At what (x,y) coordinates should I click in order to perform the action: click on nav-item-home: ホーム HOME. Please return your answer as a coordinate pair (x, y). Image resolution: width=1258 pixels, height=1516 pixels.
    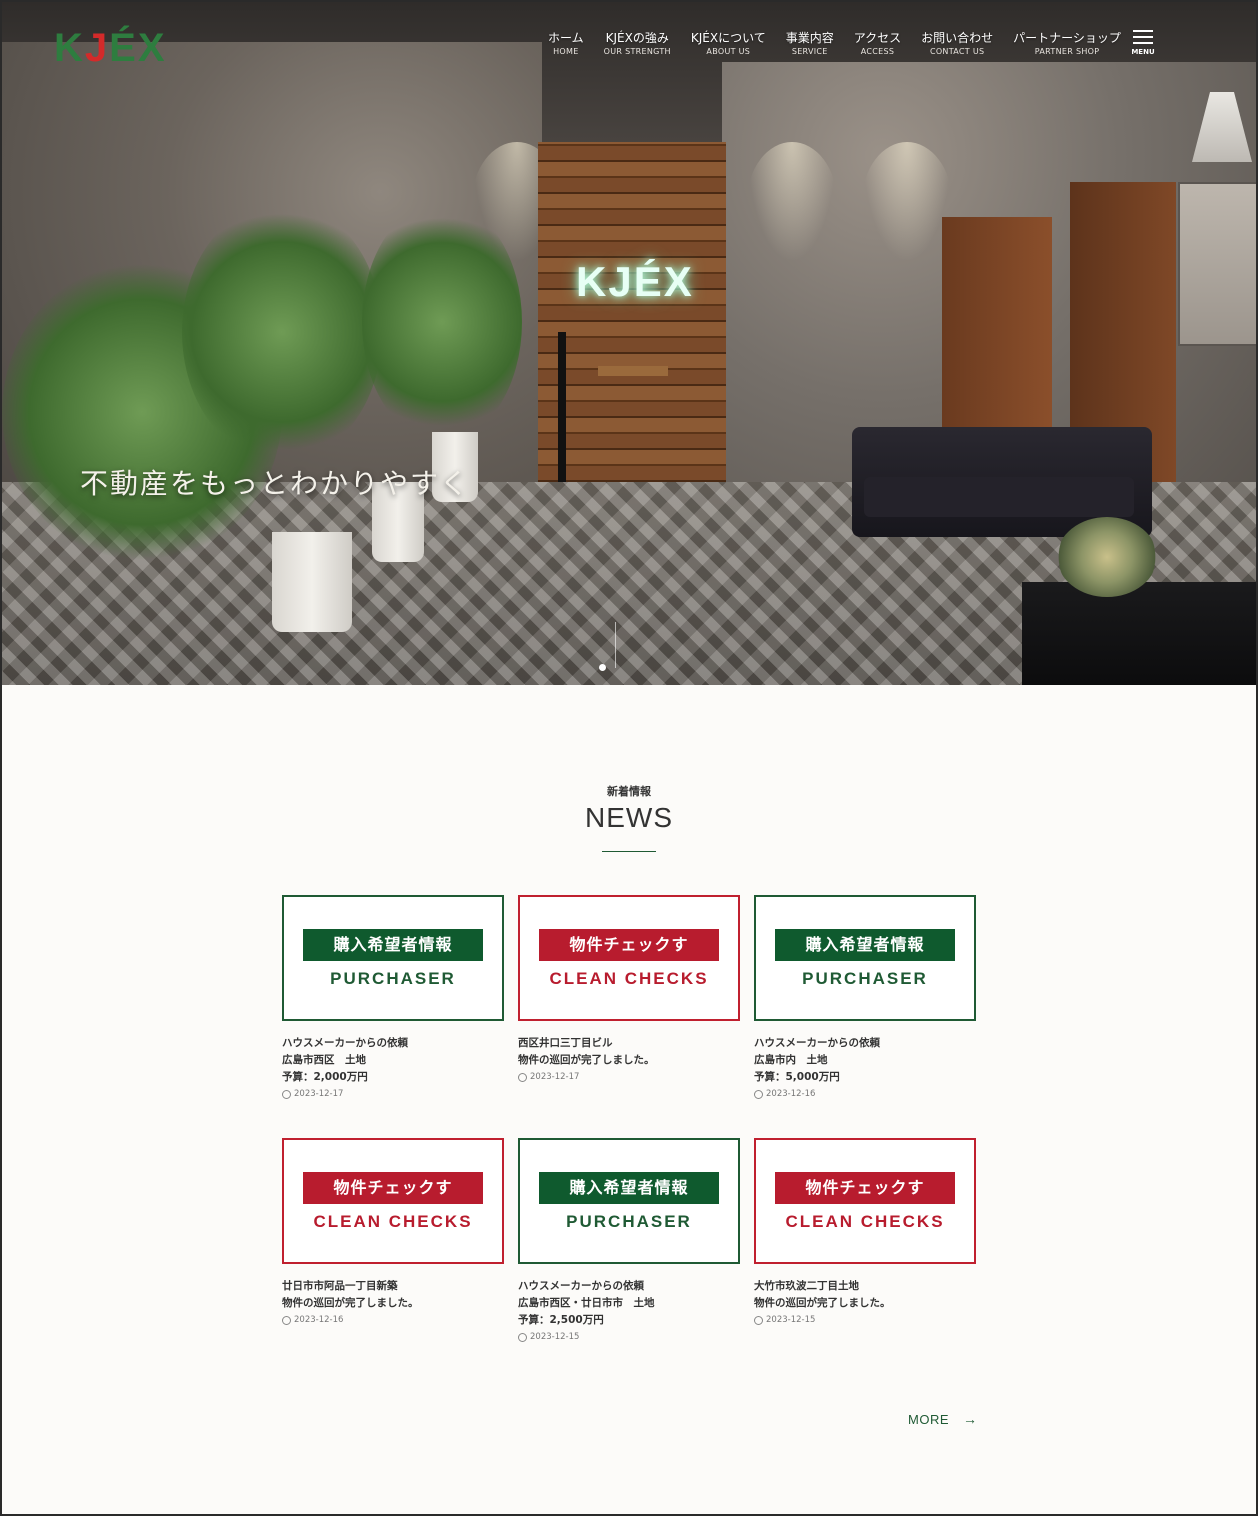
    Looking at the image, I should click on (566, 44).